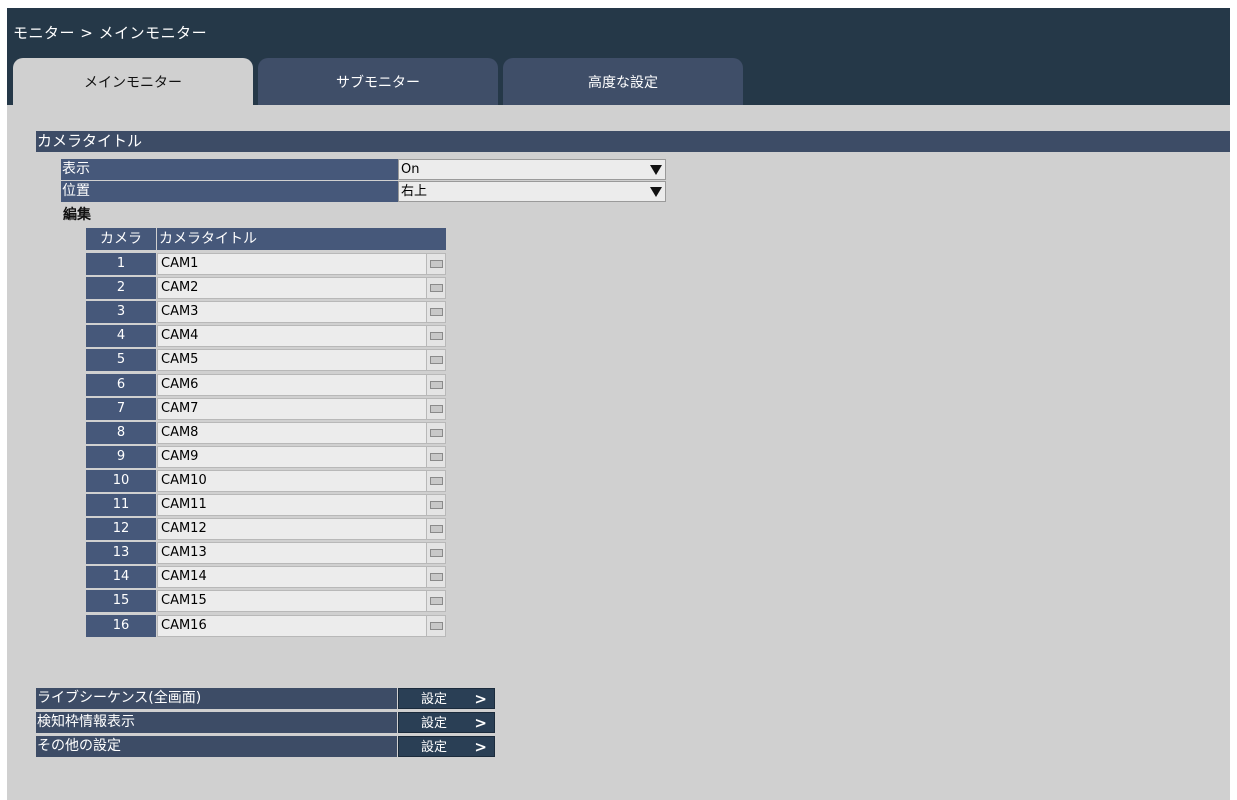  I want to click on camera-number-cell: 2, so click(121, 288).